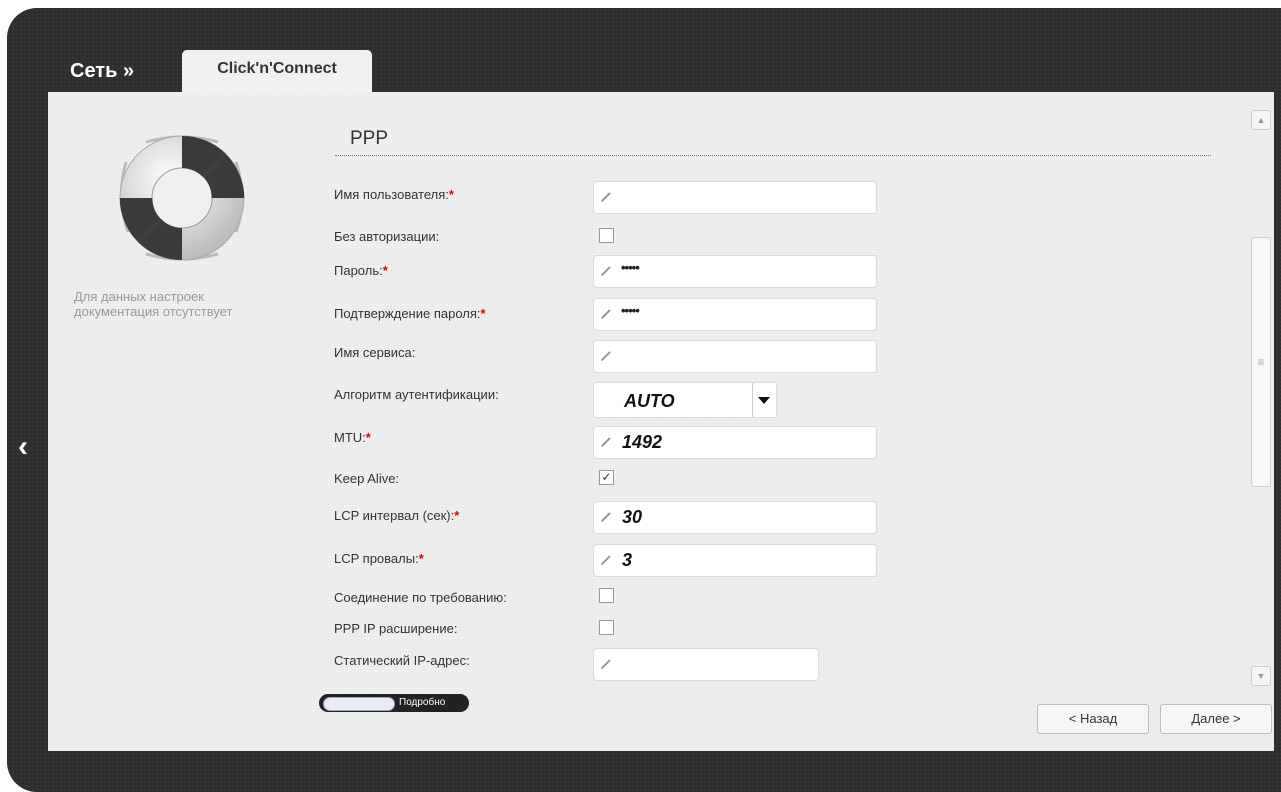 This screenshot has width=1281, height=792. I want to click on password-confirm-label: Подтверждение пароля:*, so click(410, 313).